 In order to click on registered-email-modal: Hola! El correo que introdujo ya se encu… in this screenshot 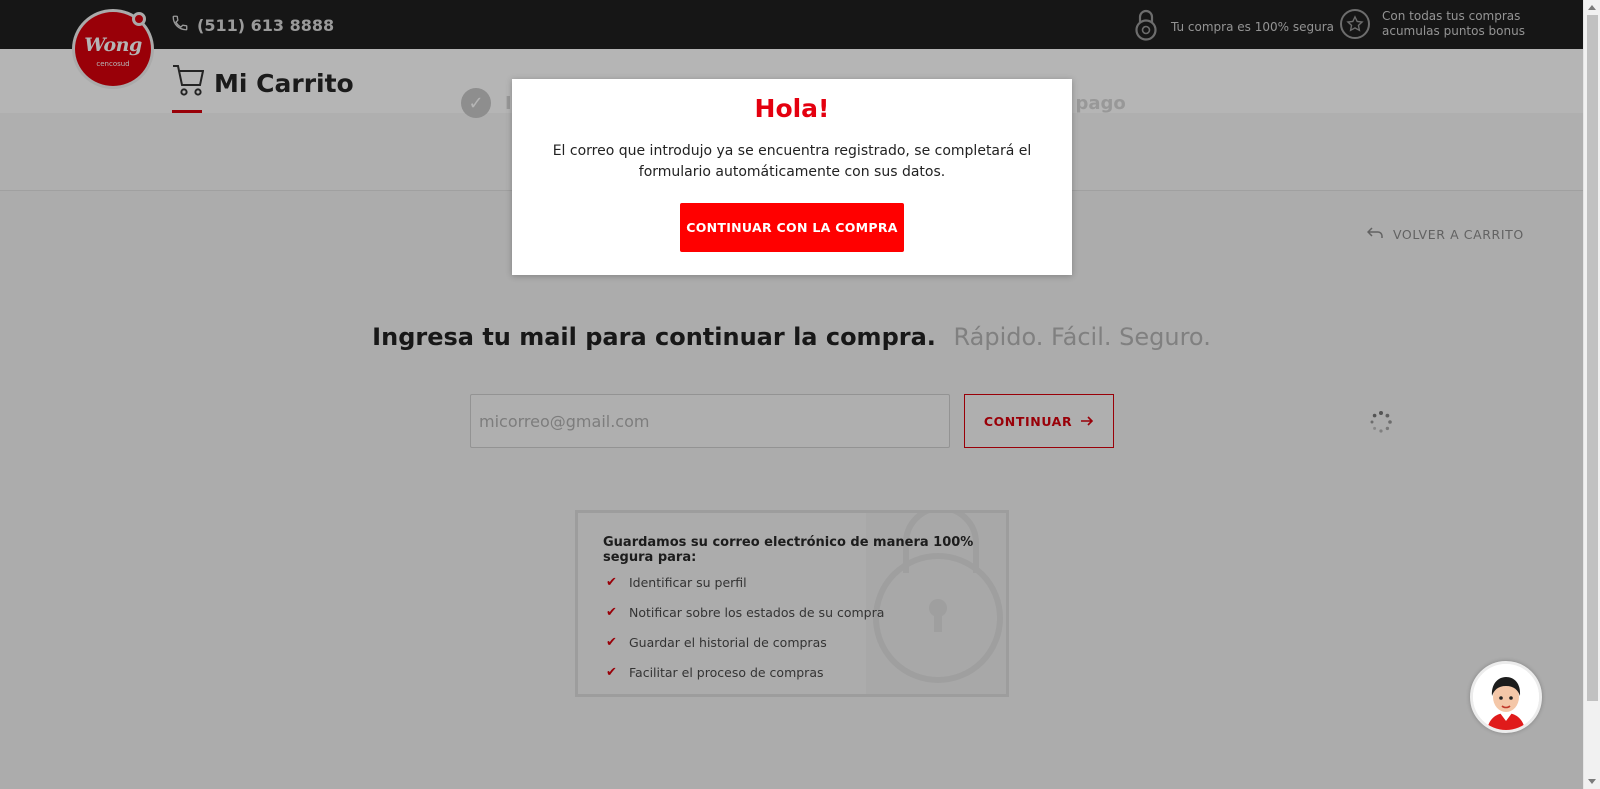, I will do `click(792, 177)`.